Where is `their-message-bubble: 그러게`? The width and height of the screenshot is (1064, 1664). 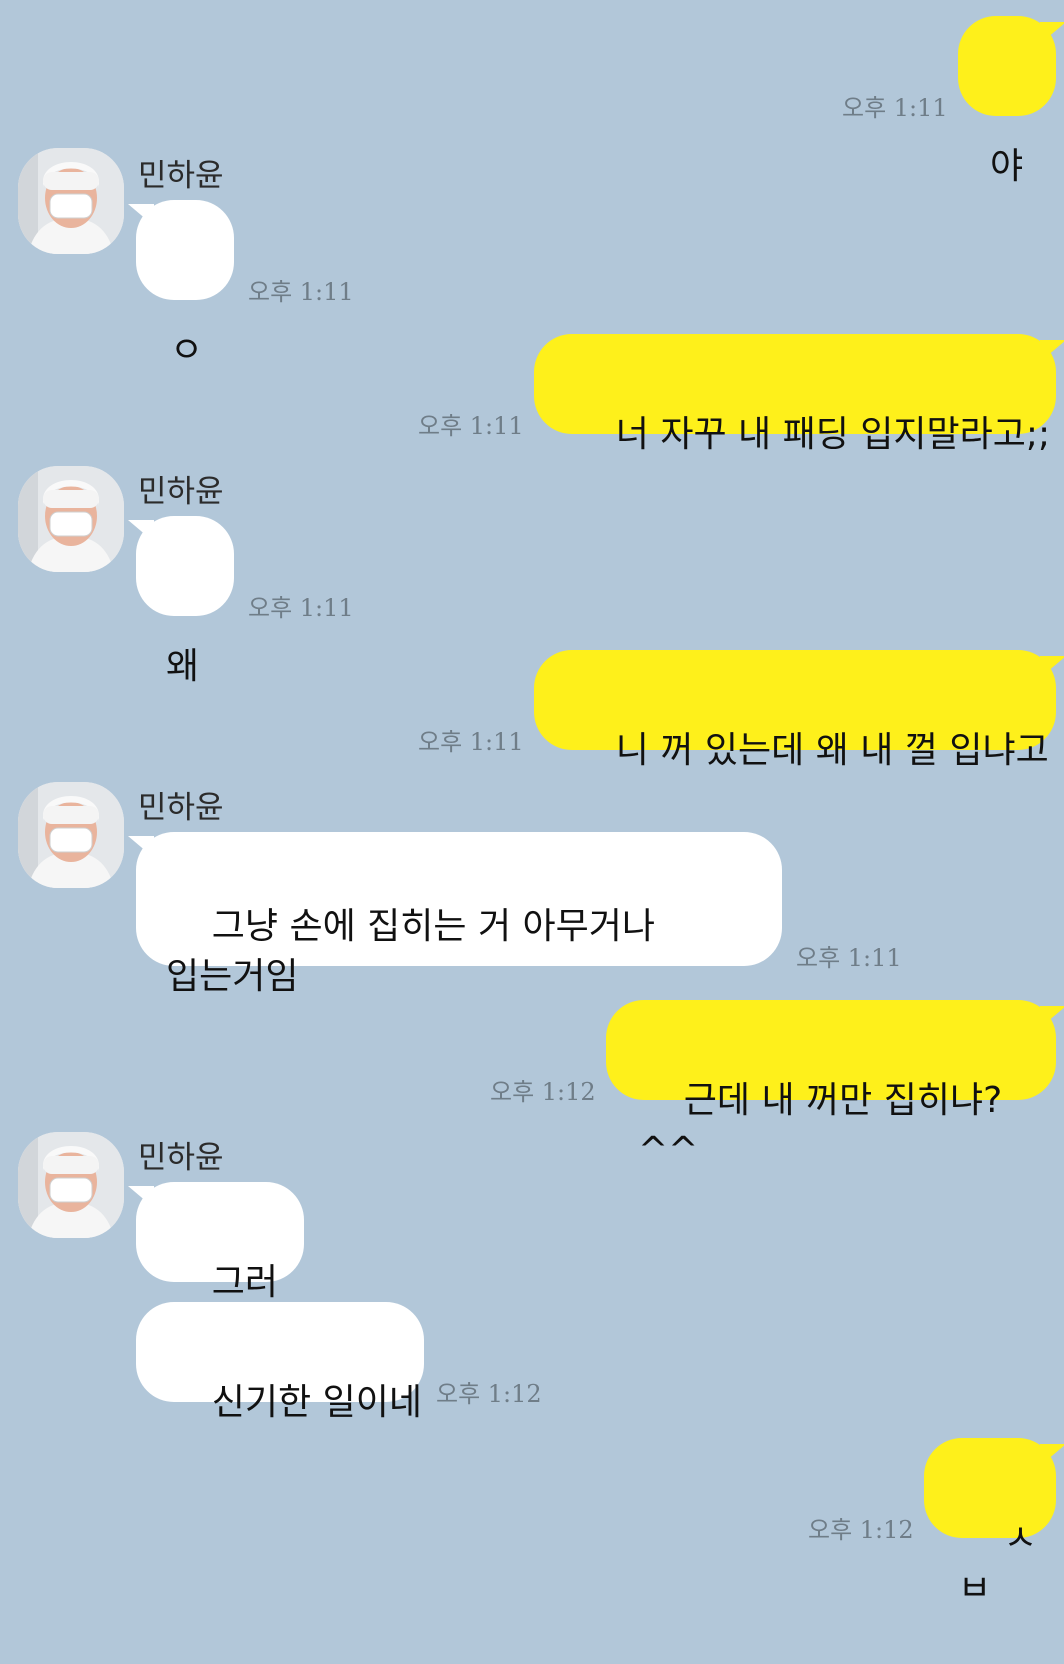 their-message-bubble: 그러게 is located at coordinates (220, 1267).